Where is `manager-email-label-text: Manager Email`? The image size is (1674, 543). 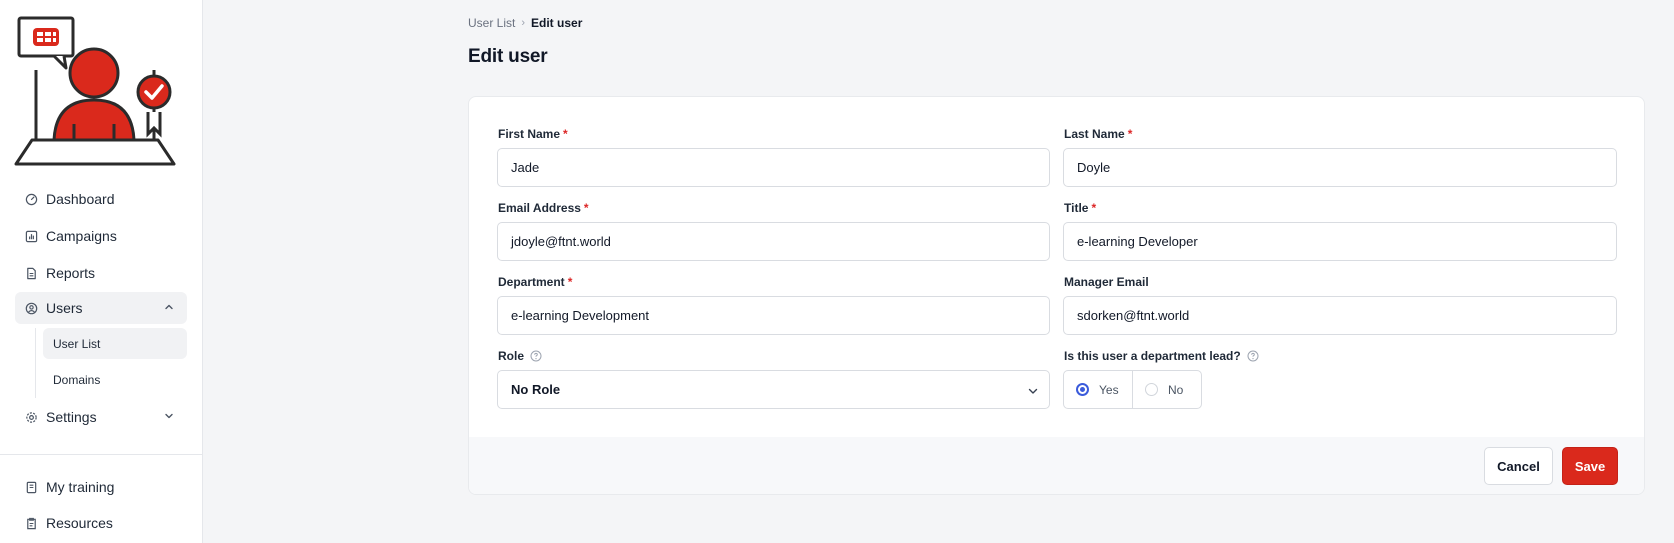
manager-email-label-text: Manager Email is located at coordinates (1106, 282).